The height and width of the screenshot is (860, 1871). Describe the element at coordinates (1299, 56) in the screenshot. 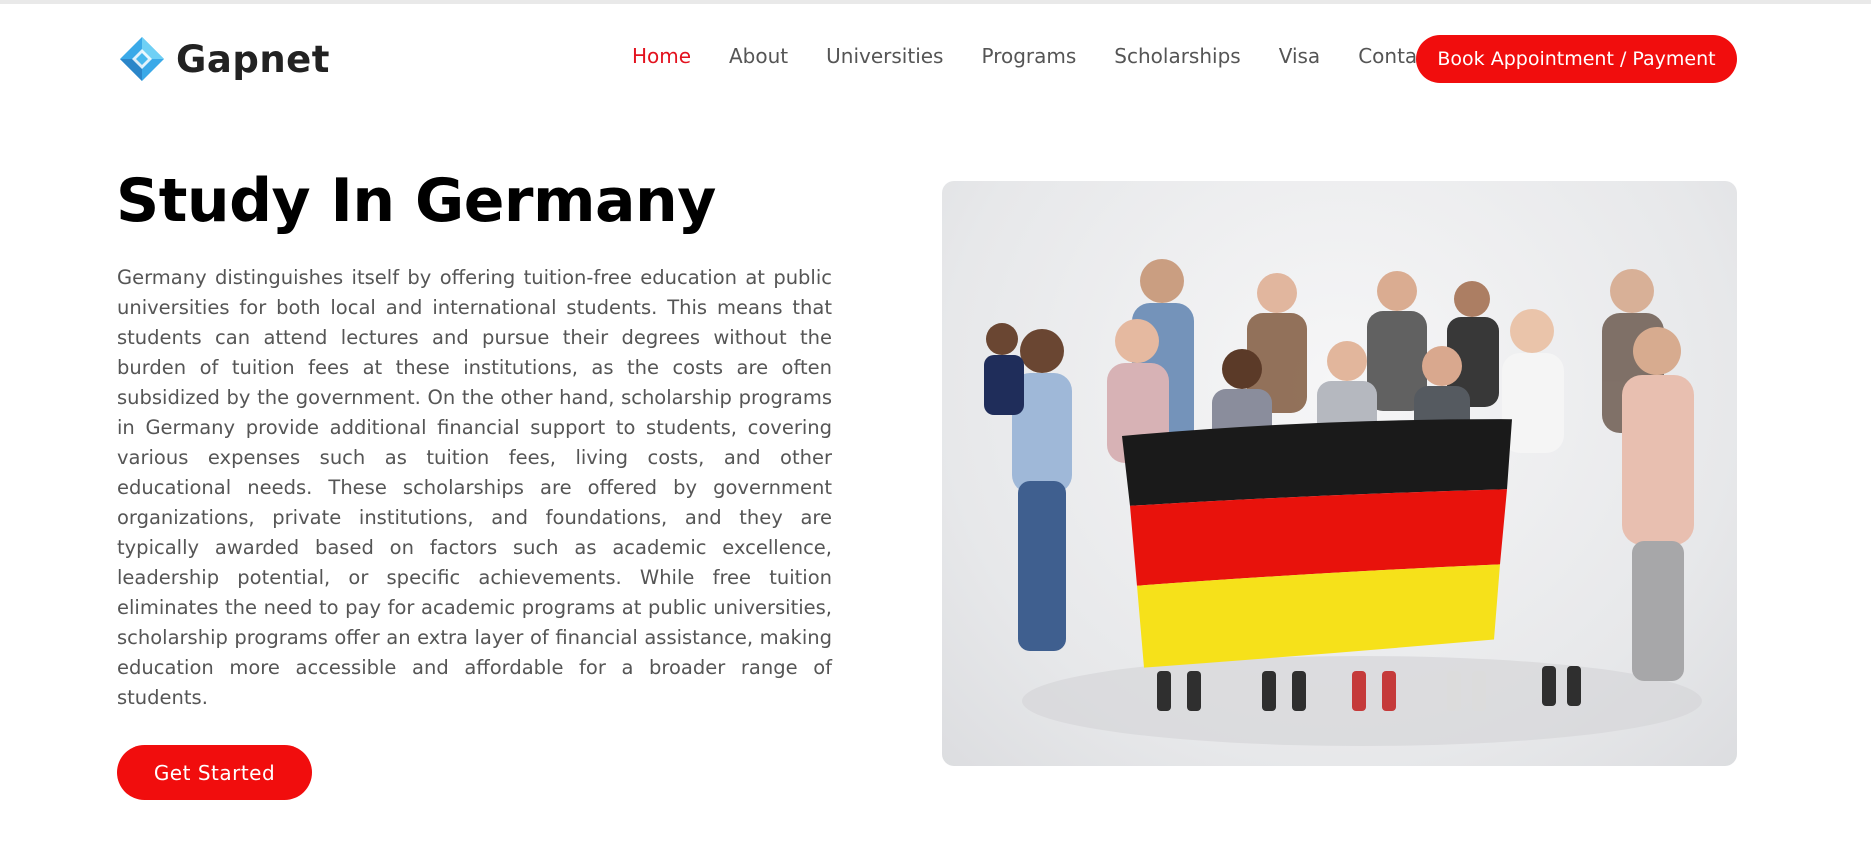

I see `nav-visa: Visa` at that location.